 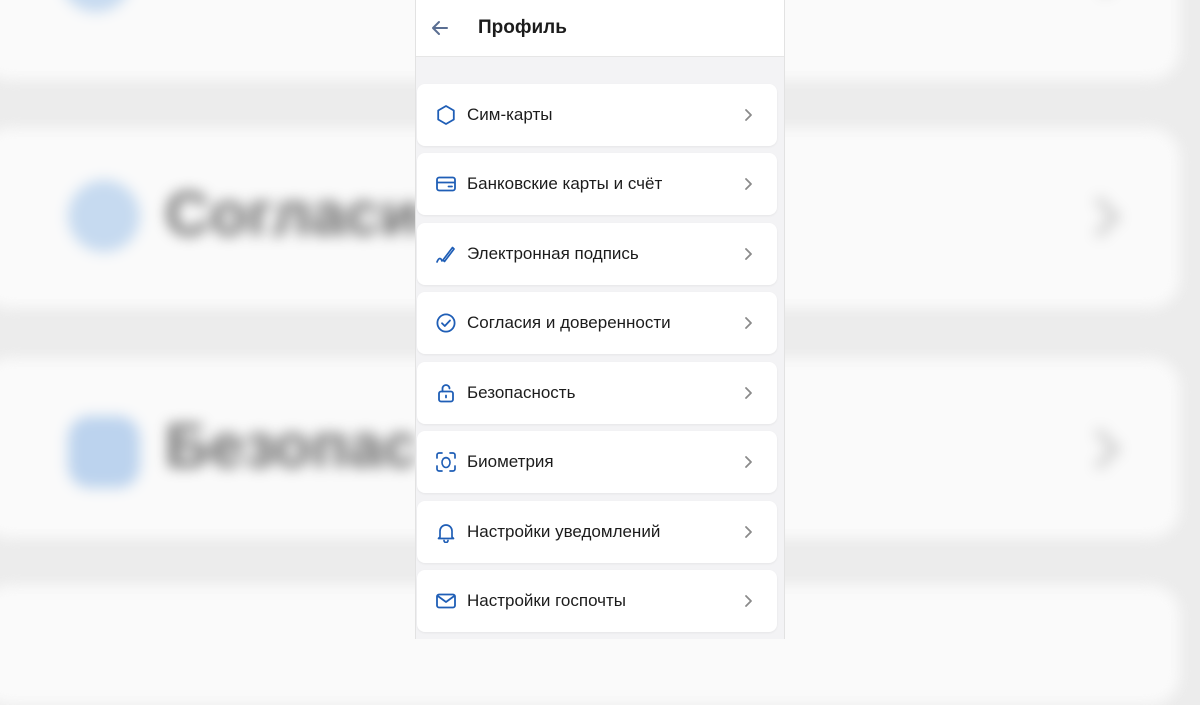 What do you see at coordinates (597, 115) in the screenshot?
I see `menu-item-sim-cards: Сим-карты` at bounding box center [597, 115].